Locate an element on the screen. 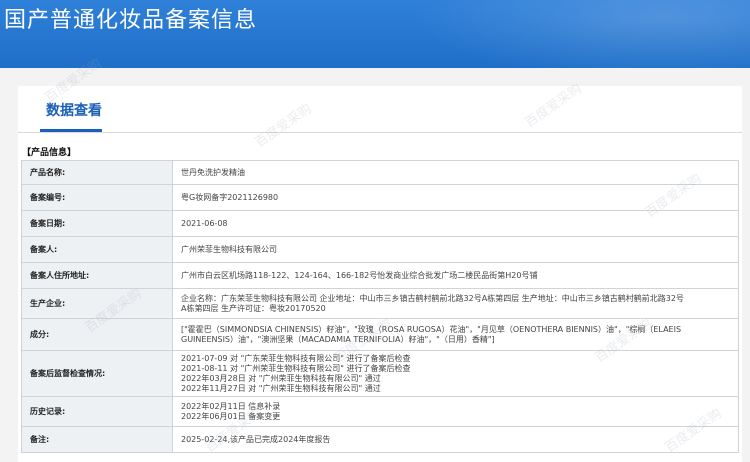 This screenshot has width=750, height=462. table-row: 历史记录: 2022年02月11日 信息补录 2022年06月01日 备案变更 is located at coordinates (380, 411).